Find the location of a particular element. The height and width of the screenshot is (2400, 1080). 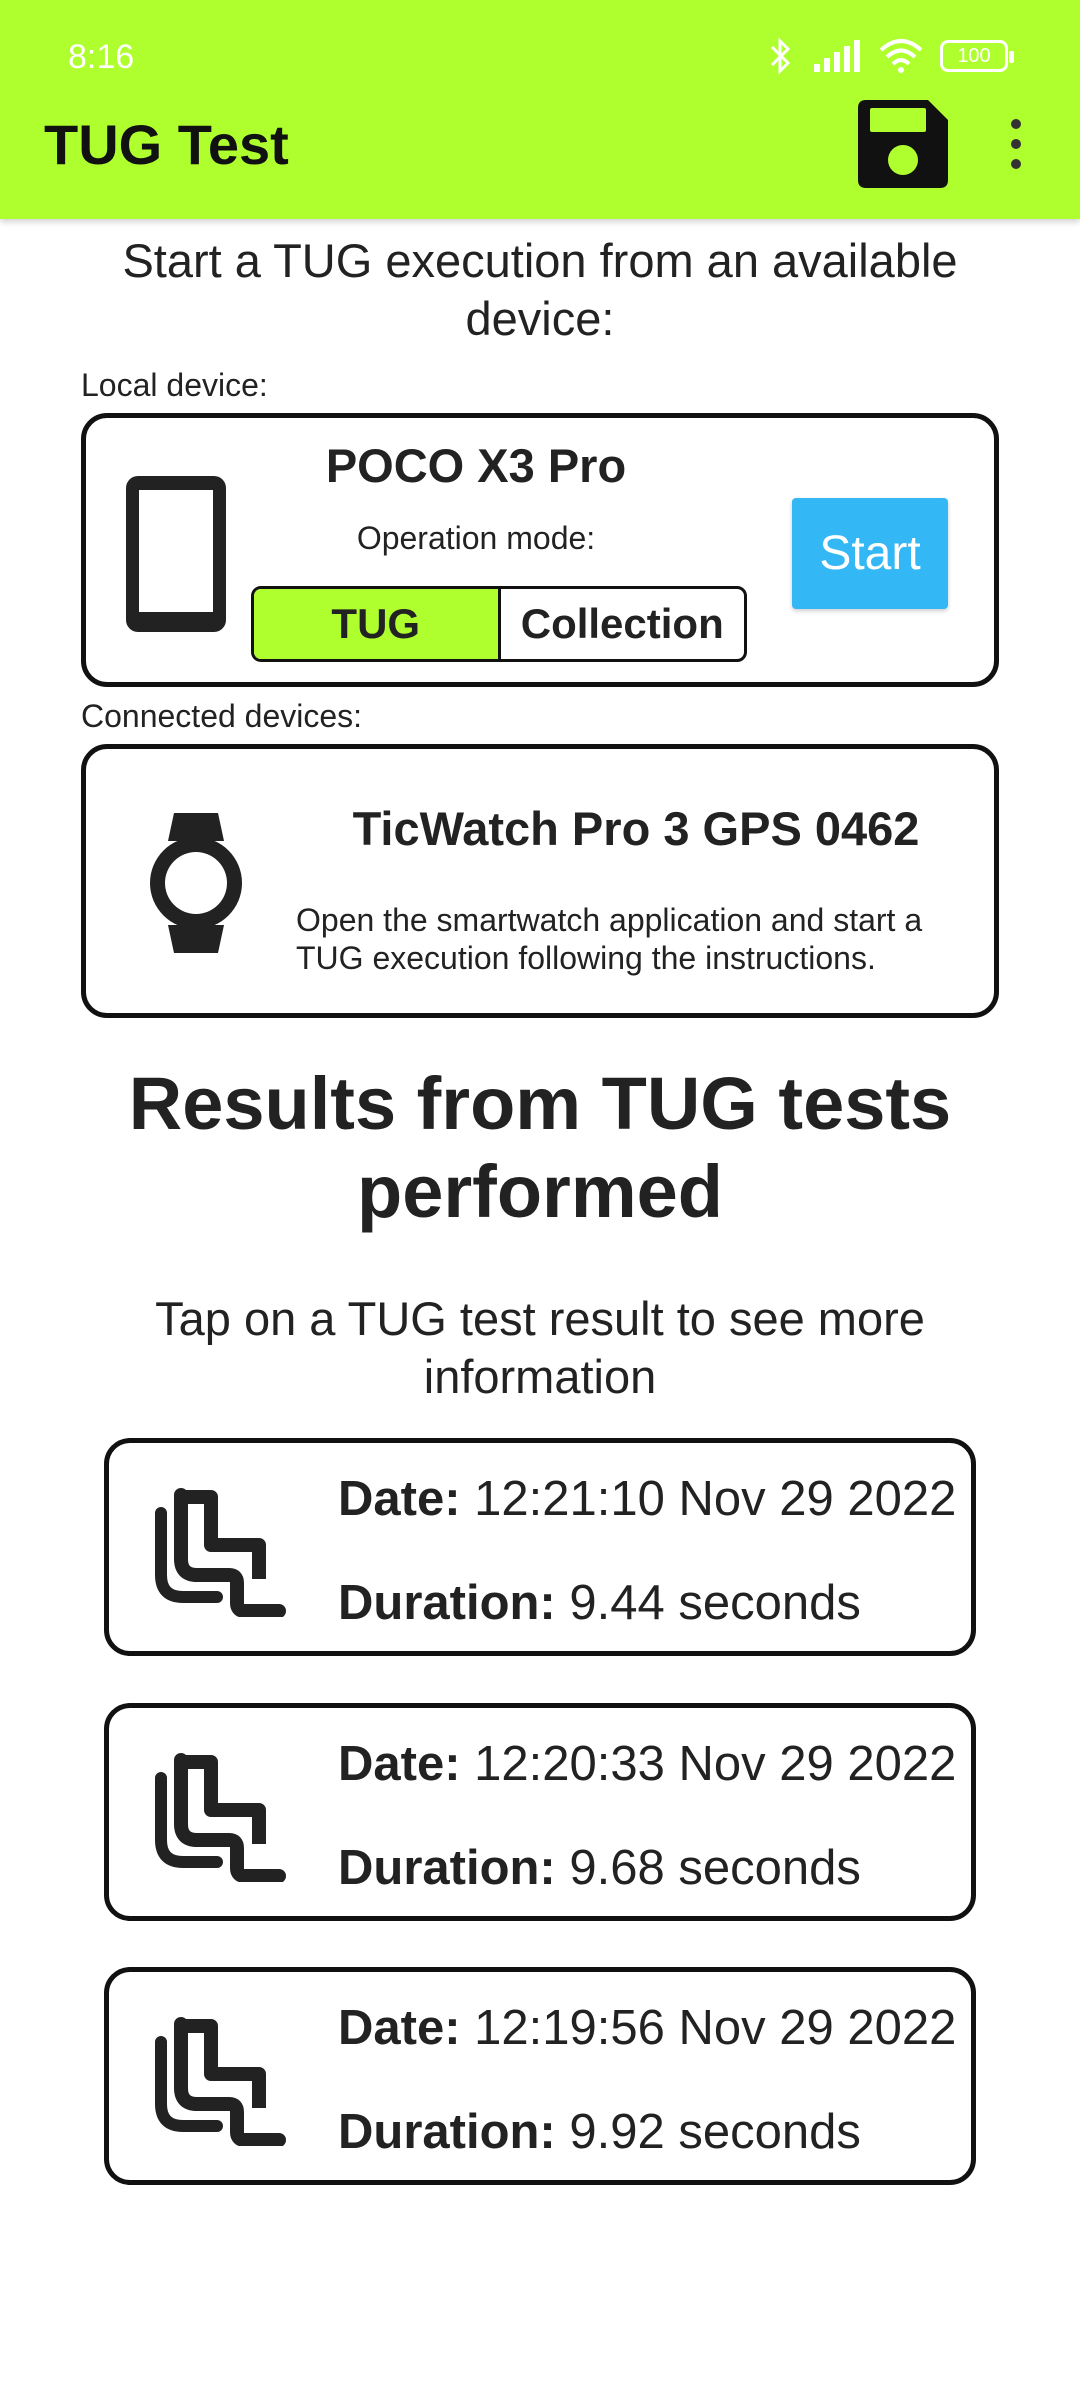

app-bar: 8:16 100 TUG Test is located at coordinates (540, 109).